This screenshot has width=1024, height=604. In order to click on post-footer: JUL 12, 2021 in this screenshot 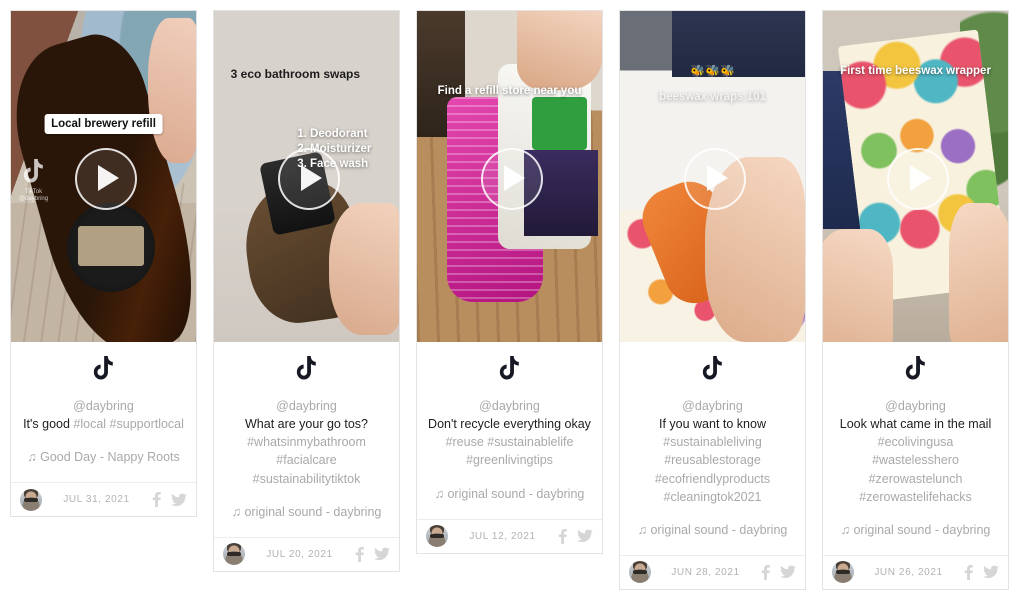, I will do `click(509, 535)`.